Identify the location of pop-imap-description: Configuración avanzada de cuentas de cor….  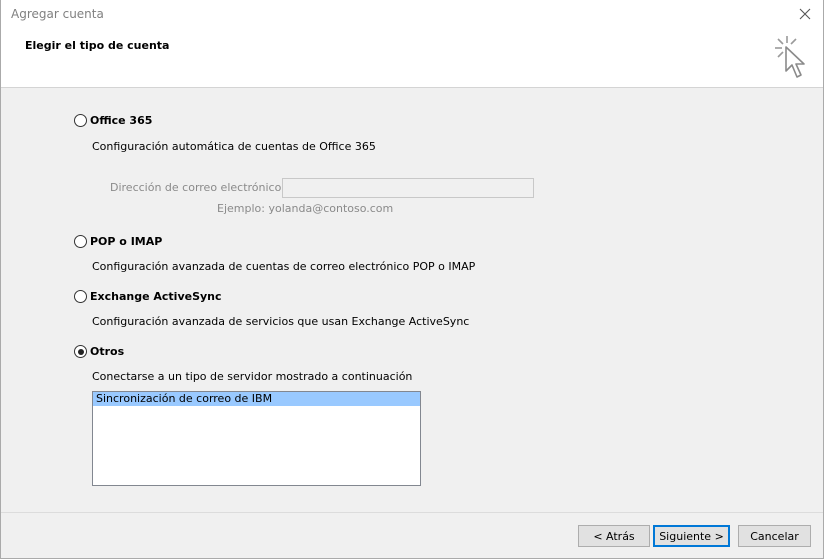
(284, 266).